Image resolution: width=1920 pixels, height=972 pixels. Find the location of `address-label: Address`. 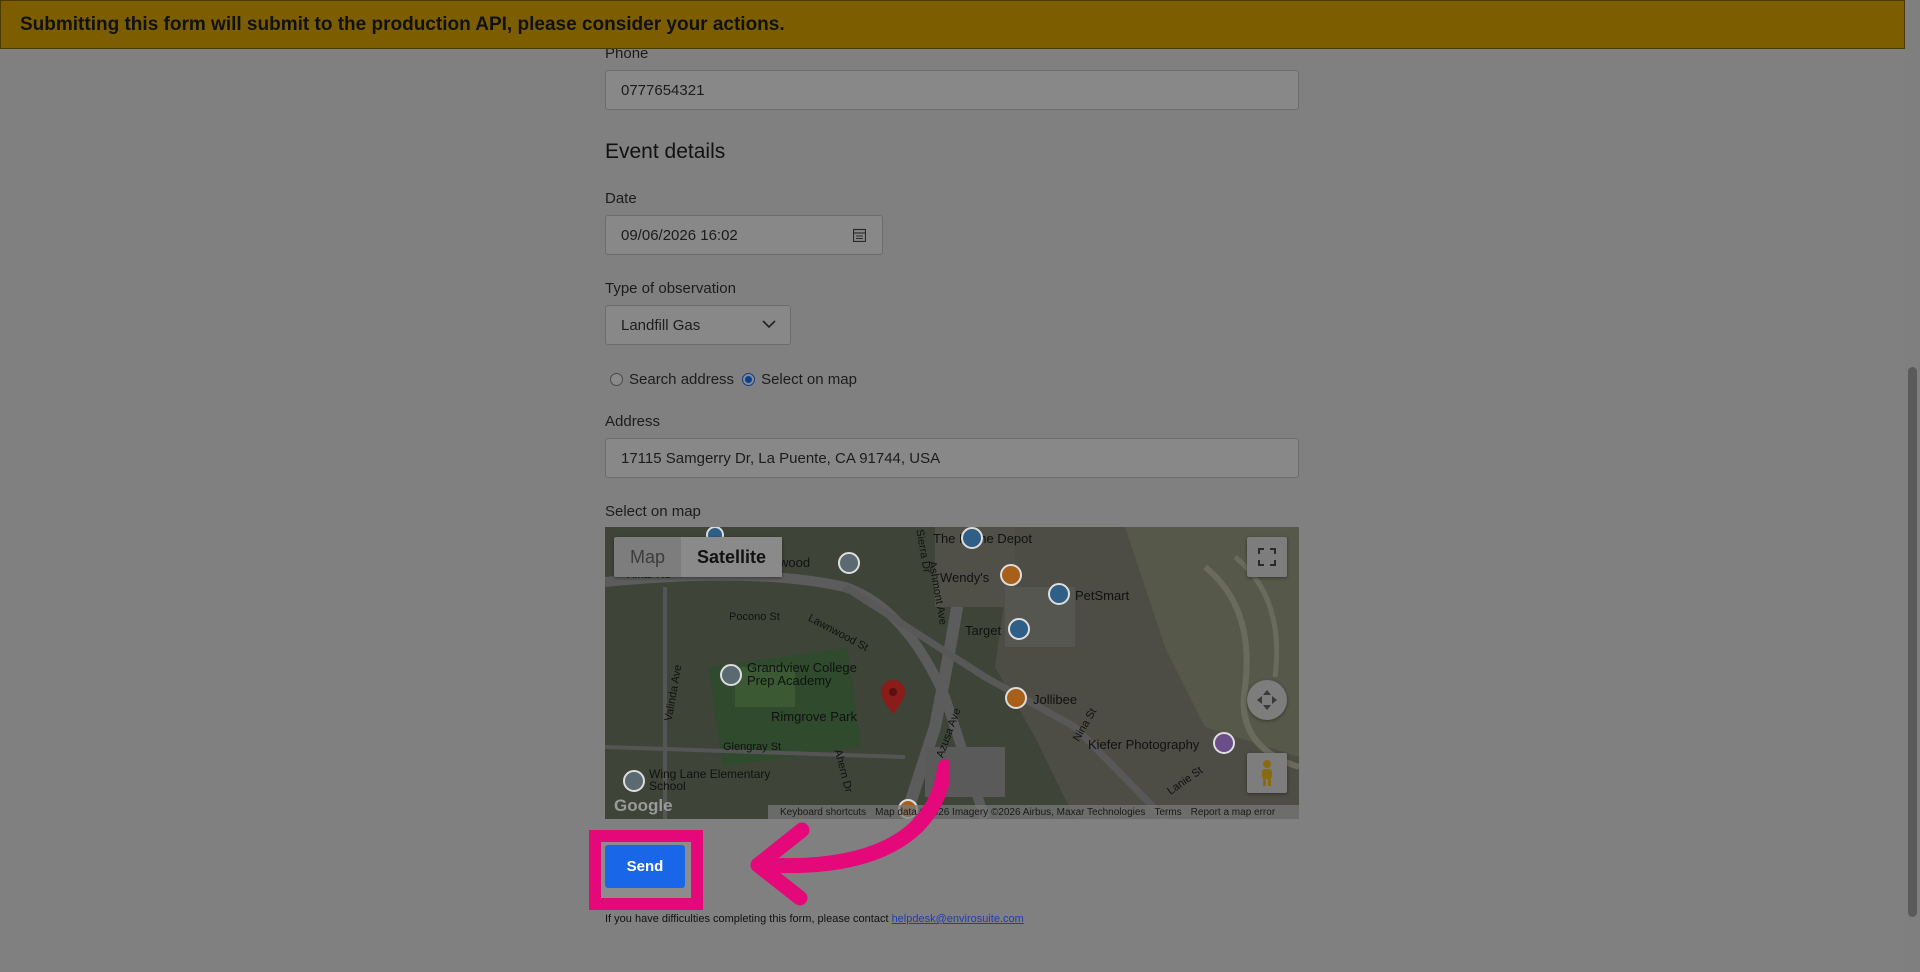

address-label: Address is located at coordinates (633, 421).